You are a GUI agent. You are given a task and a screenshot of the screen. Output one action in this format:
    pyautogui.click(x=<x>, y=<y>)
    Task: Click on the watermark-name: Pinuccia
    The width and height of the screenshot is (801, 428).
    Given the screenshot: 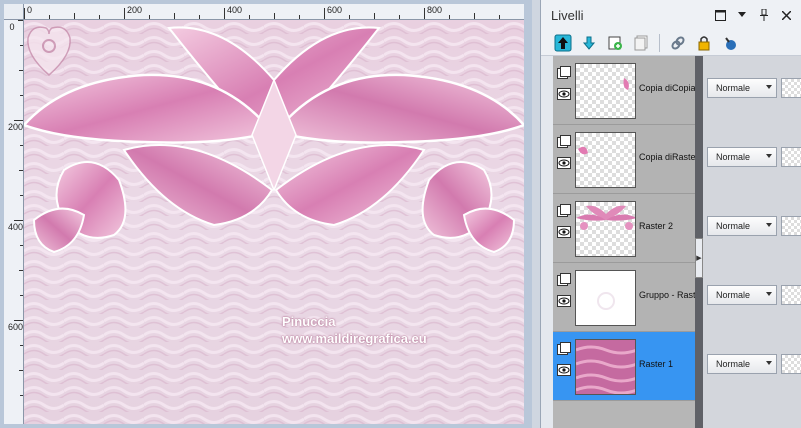 What is the action you would take?
    pyautogui.click(x=309, y=321)
    